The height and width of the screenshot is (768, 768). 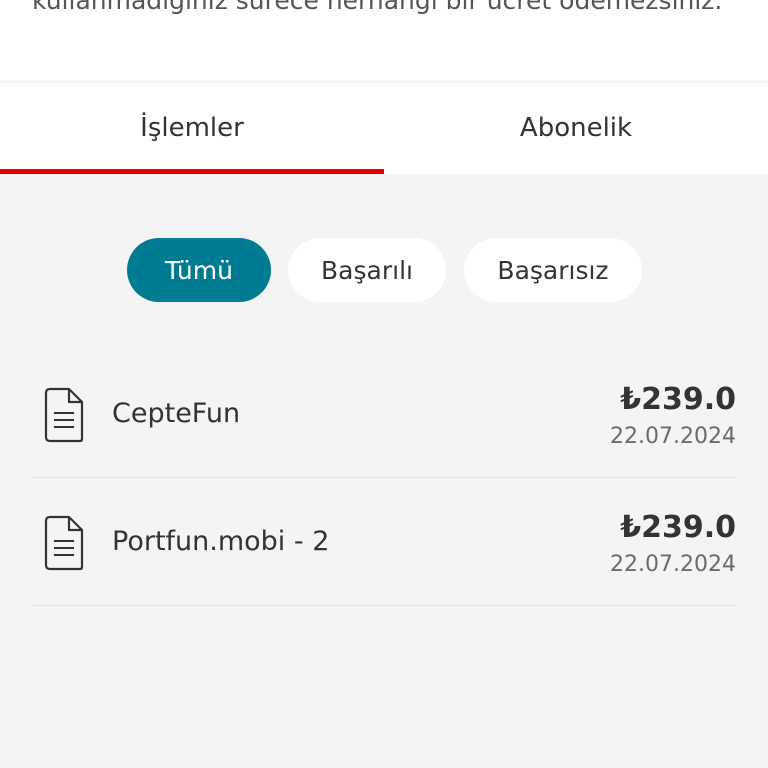 I want to click on tab-abonelik: Abonelik, so click(x=576, y=128).